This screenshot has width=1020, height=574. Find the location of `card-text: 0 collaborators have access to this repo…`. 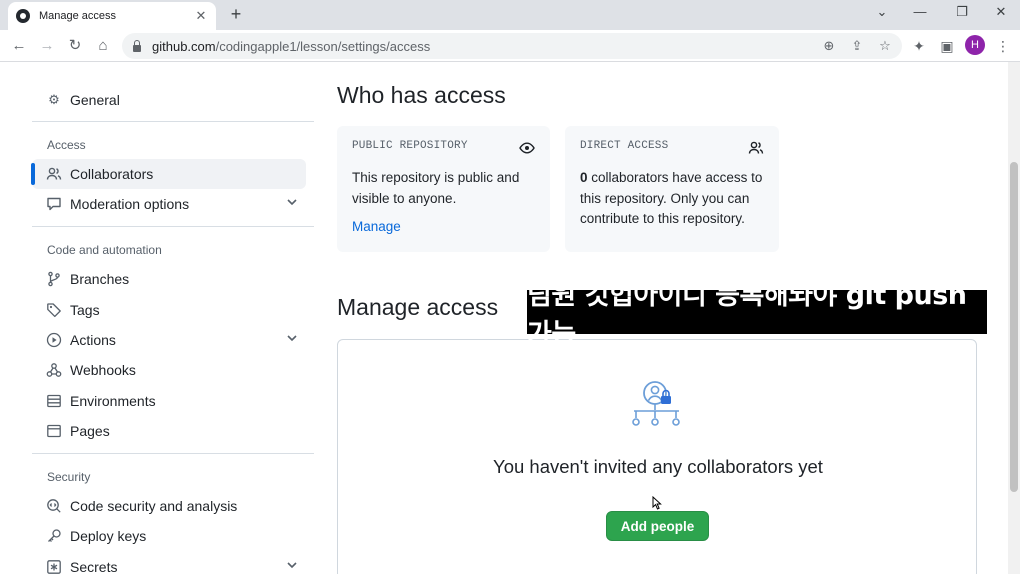

card-text: 0 collaborators have access to this repo… is located at coordinates (672, 199).